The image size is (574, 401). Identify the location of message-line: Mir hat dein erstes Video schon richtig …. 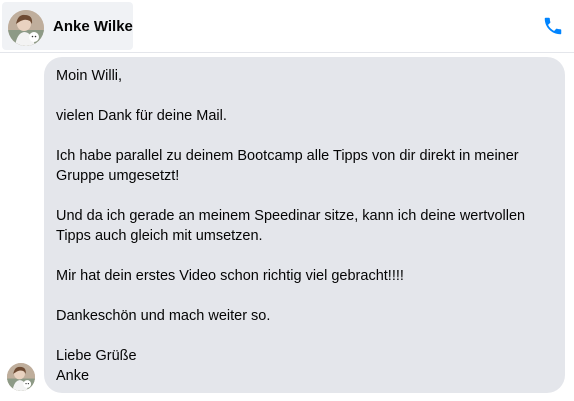
(230, 276).